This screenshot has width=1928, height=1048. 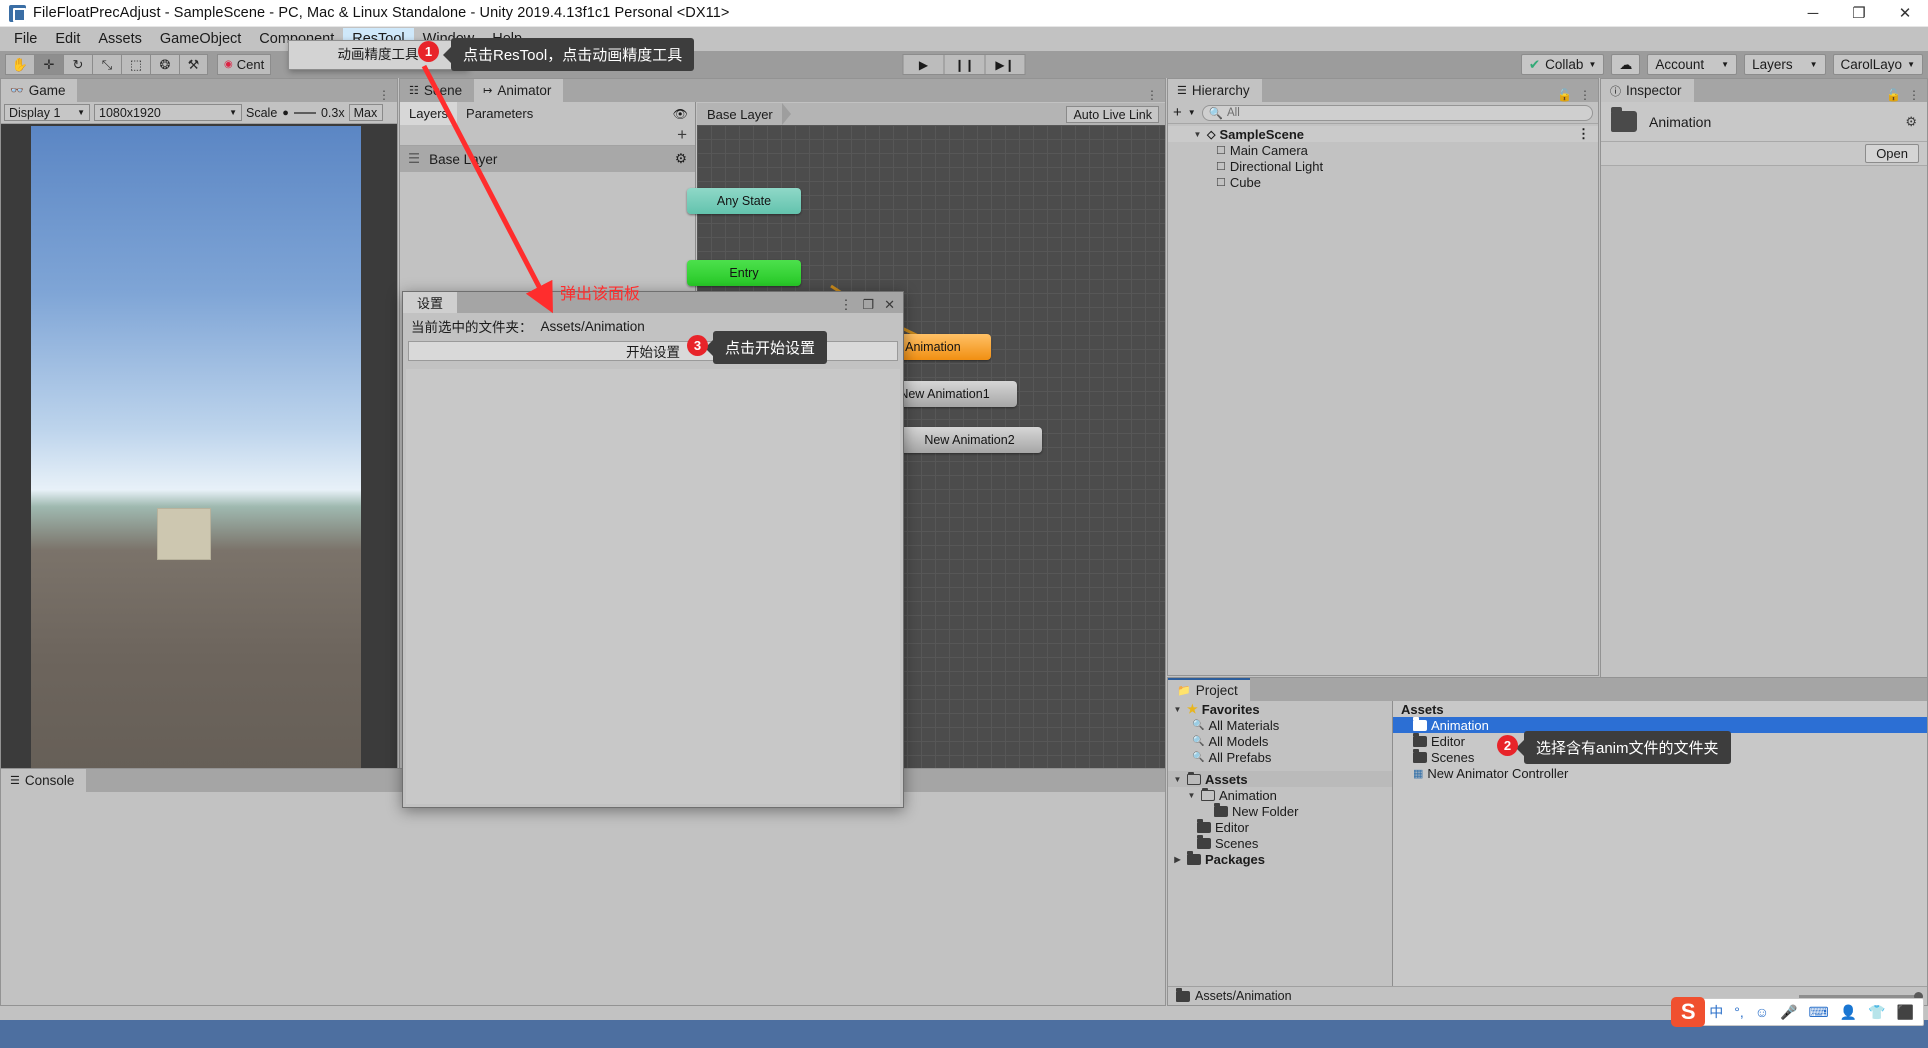 What do you see at coordinates (1892, 153) in the screenshot?
I see `open-button: Open` at bounding box center [1892, 153].